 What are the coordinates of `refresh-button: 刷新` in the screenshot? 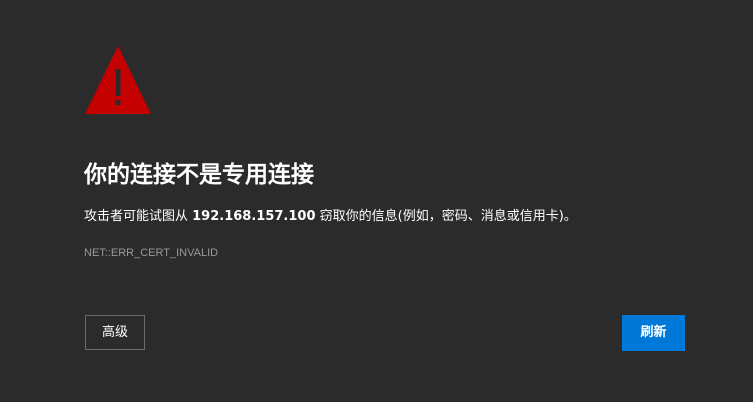 It's located at (653, 333).